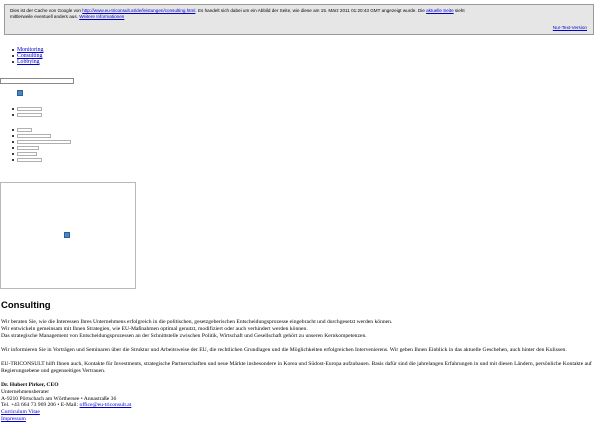 Image resolution: width=600 pixels, height=444 pixels. Describe the element at coordinates (440, 10) in the screenshot. I see `current-page-link: aktuelle Seite` at that location.